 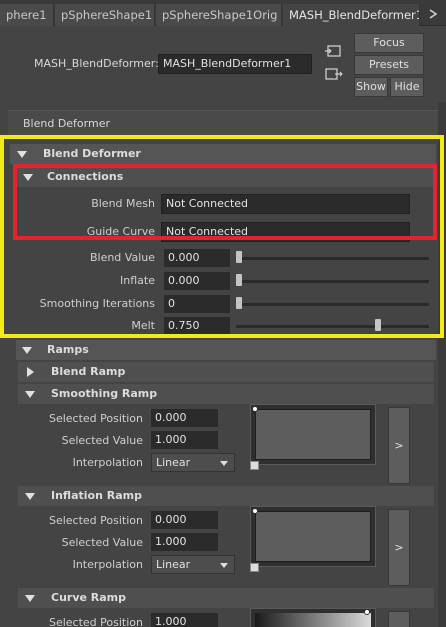 I want to click on tab-label: pSphereShape1Orig, so click(x=220, y=15).